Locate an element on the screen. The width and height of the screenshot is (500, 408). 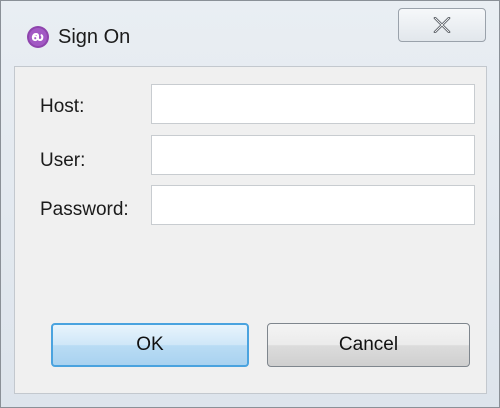
close-icon is located at coordinates (442, 25).